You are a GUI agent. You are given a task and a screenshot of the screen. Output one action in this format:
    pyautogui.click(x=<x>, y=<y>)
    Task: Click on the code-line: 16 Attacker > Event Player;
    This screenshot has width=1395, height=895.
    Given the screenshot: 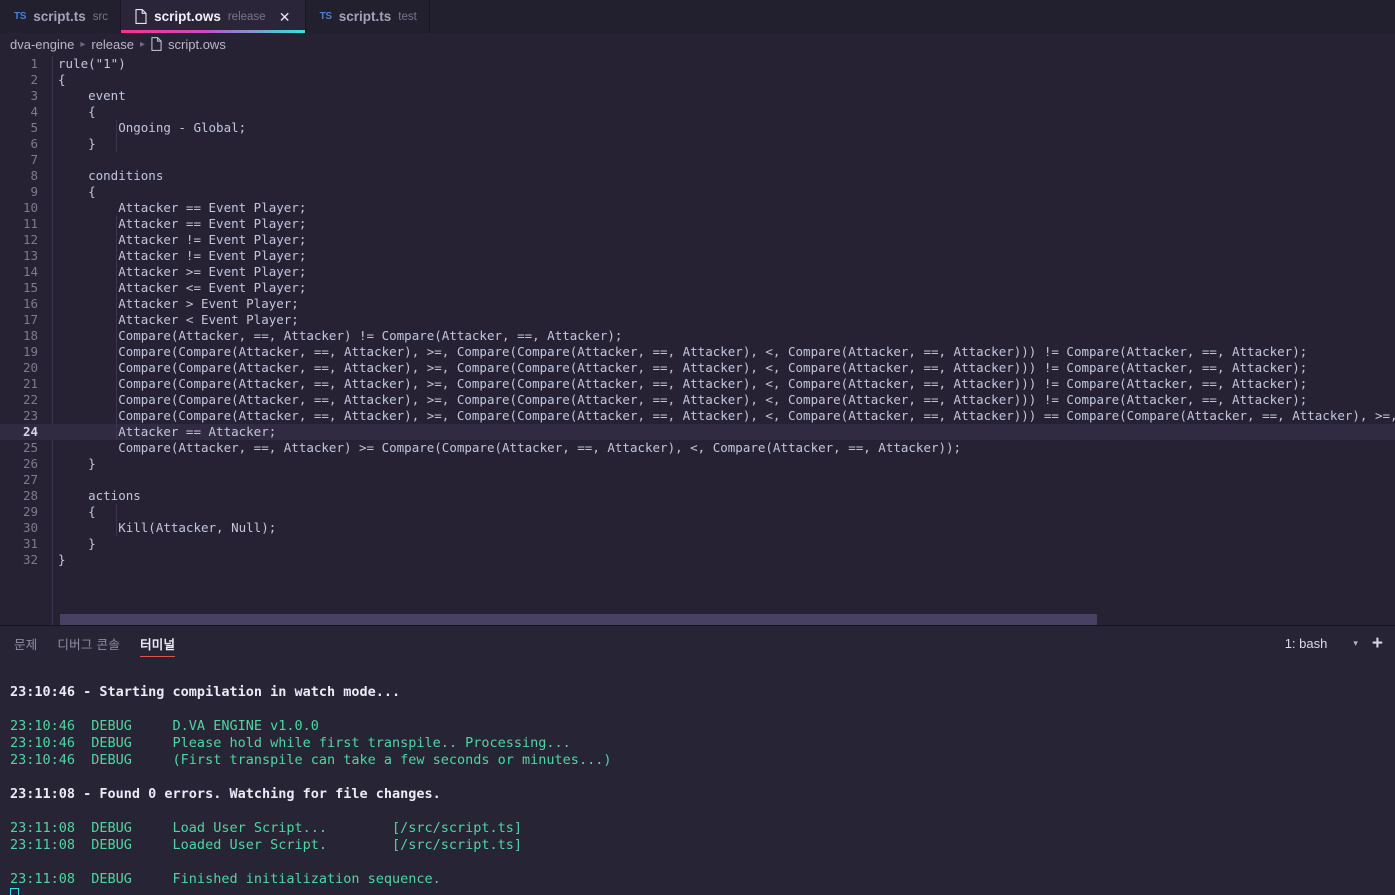 What is the action you would take?
    pyautogui.click(x=697, y=304)
    